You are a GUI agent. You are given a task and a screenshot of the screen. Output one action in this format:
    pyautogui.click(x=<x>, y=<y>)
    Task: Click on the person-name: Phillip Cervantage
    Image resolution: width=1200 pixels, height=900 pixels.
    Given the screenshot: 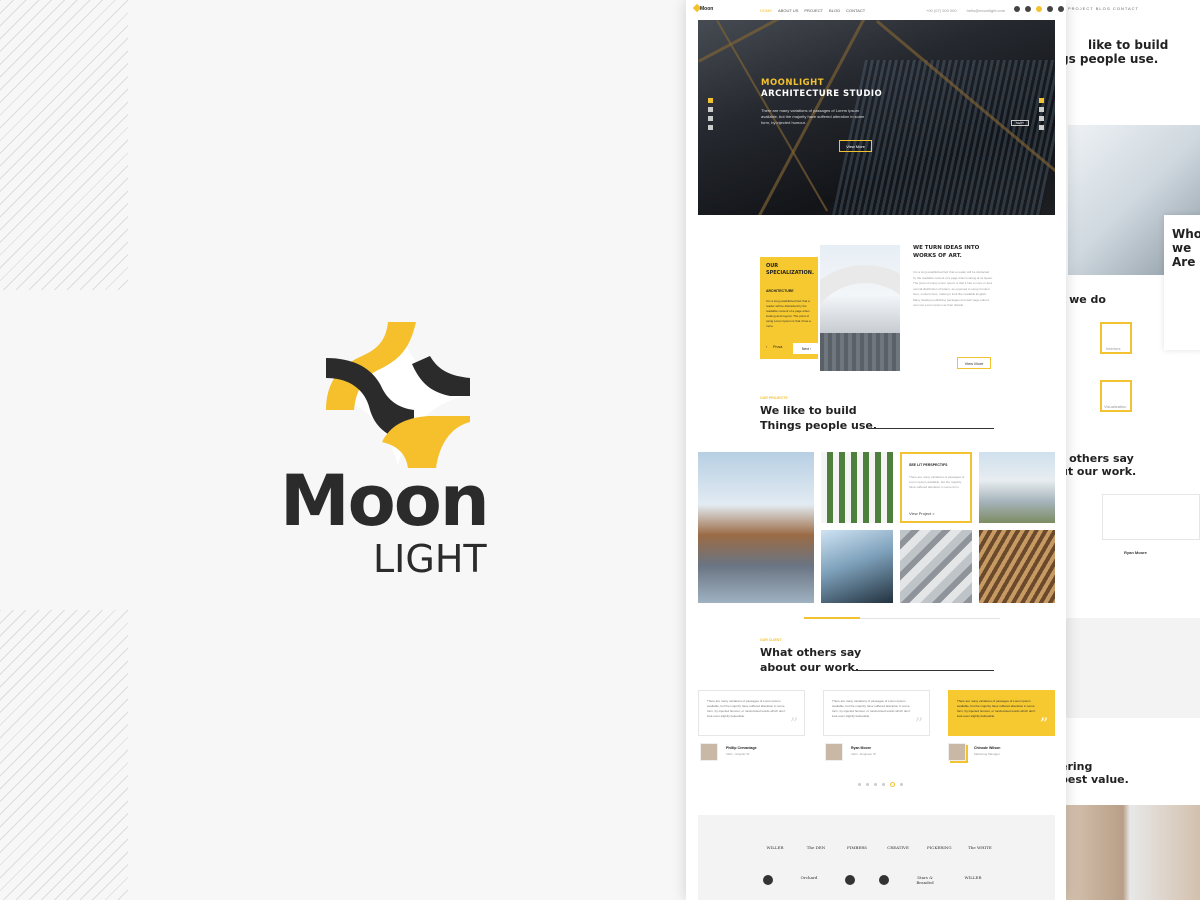 What is the action you would take?
    pyautogui.click(x=741, y=748)
    